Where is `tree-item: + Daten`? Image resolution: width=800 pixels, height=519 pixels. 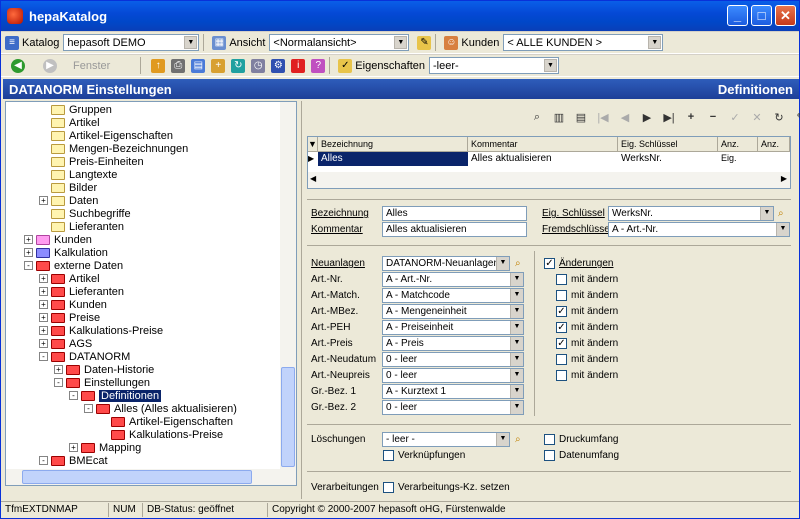 tree-item: + Daten is located at coordinates (68, 200).